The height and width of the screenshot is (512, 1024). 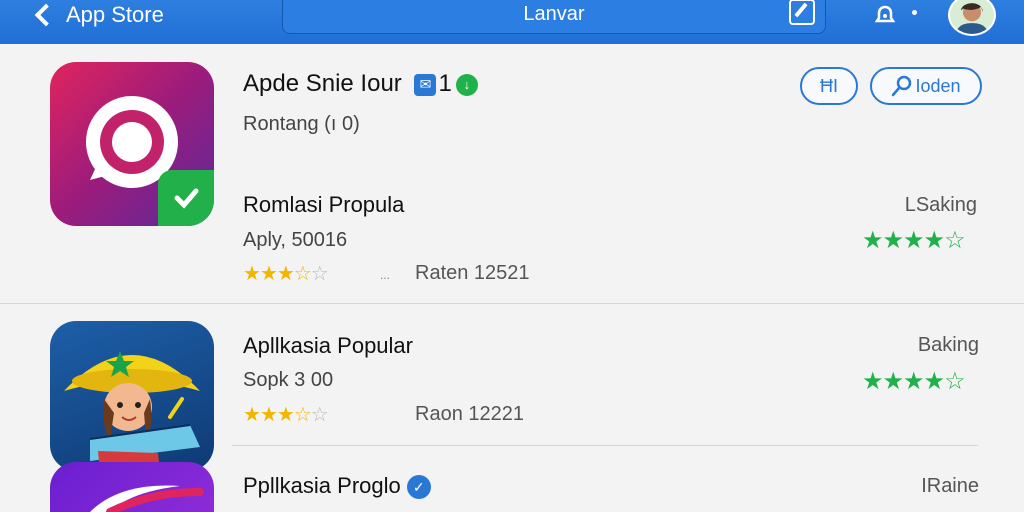 I want to click on avatar, so click(x=972, y=18).